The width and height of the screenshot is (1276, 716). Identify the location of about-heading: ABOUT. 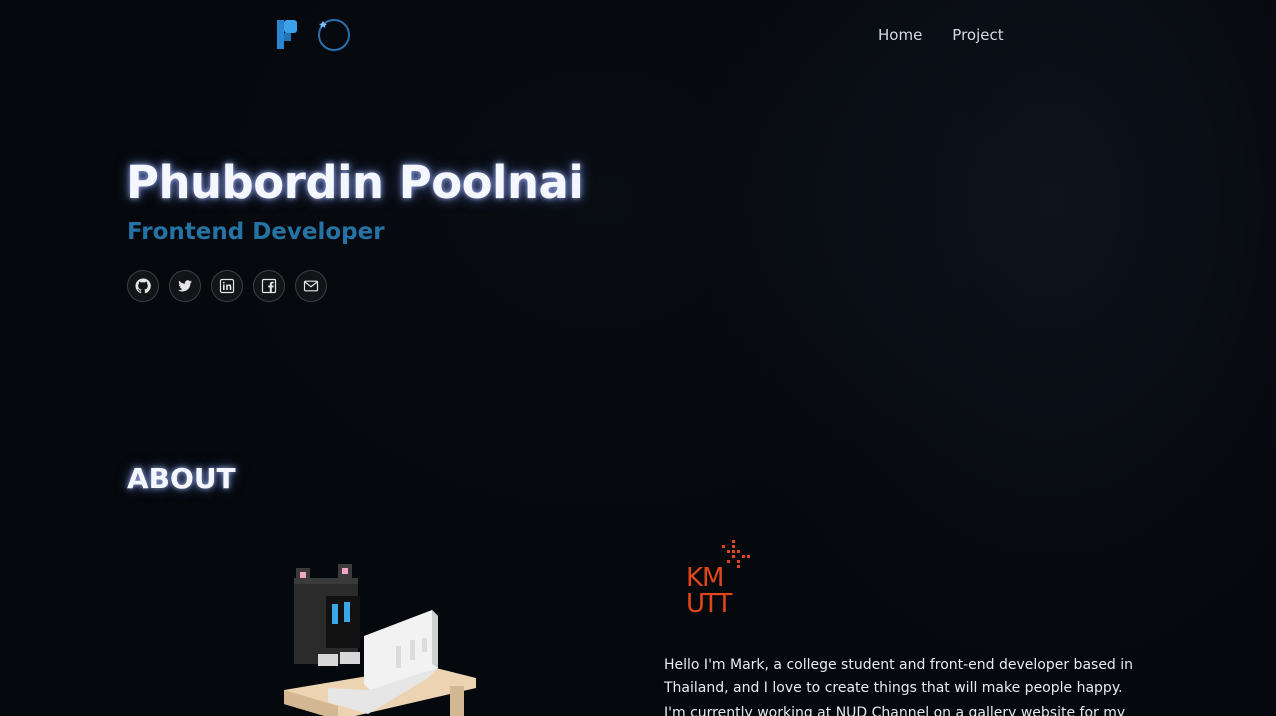
(181, 478).